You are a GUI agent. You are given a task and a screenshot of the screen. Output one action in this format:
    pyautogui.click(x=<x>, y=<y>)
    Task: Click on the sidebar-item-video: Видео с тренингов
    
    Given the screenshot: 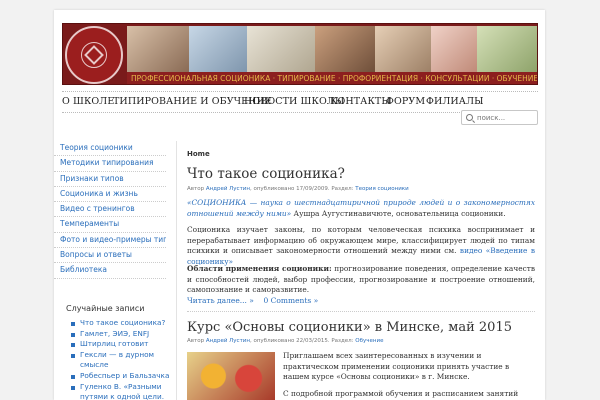 What is the action you would take?
    pyautogui.click(x=110, y=210)
    